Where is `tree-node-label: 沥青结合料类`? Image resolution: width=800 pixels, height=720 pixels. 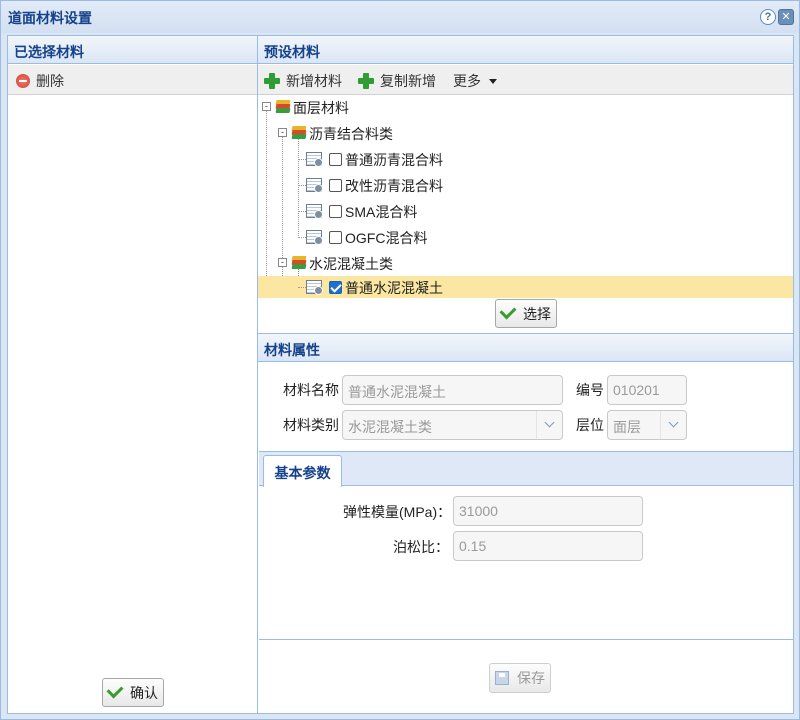 tree-node-label: 沥青结合料类 is located at coordinates (351, 134).